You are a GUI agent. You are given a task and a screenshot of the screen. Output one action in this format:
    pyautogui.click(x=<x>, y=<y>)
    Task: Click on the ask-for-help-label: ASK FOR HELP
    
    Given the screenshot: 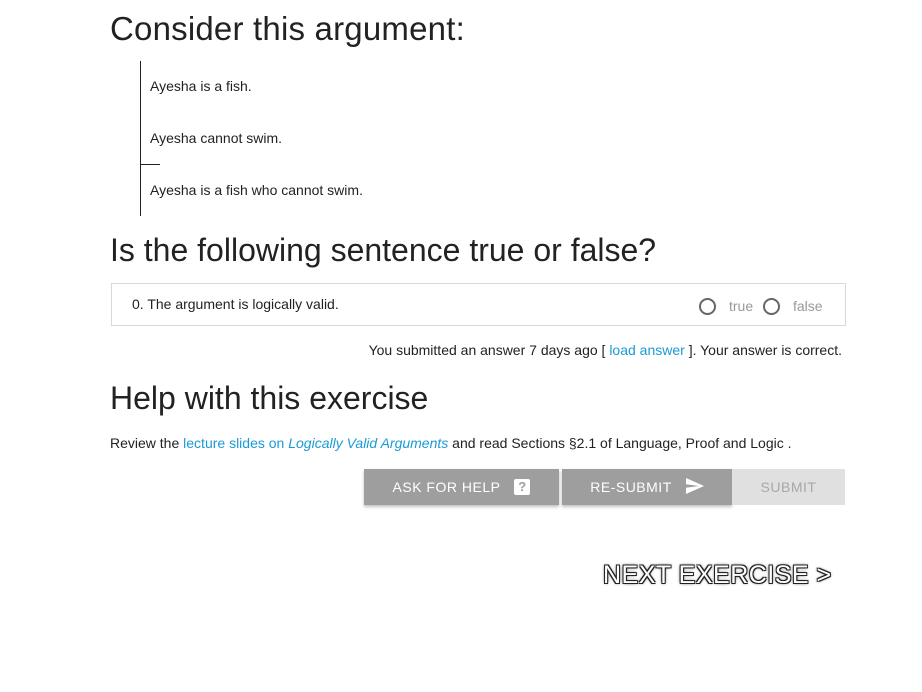 What is the action you would take?
    pyautogui.click(x=446, y=487)
    